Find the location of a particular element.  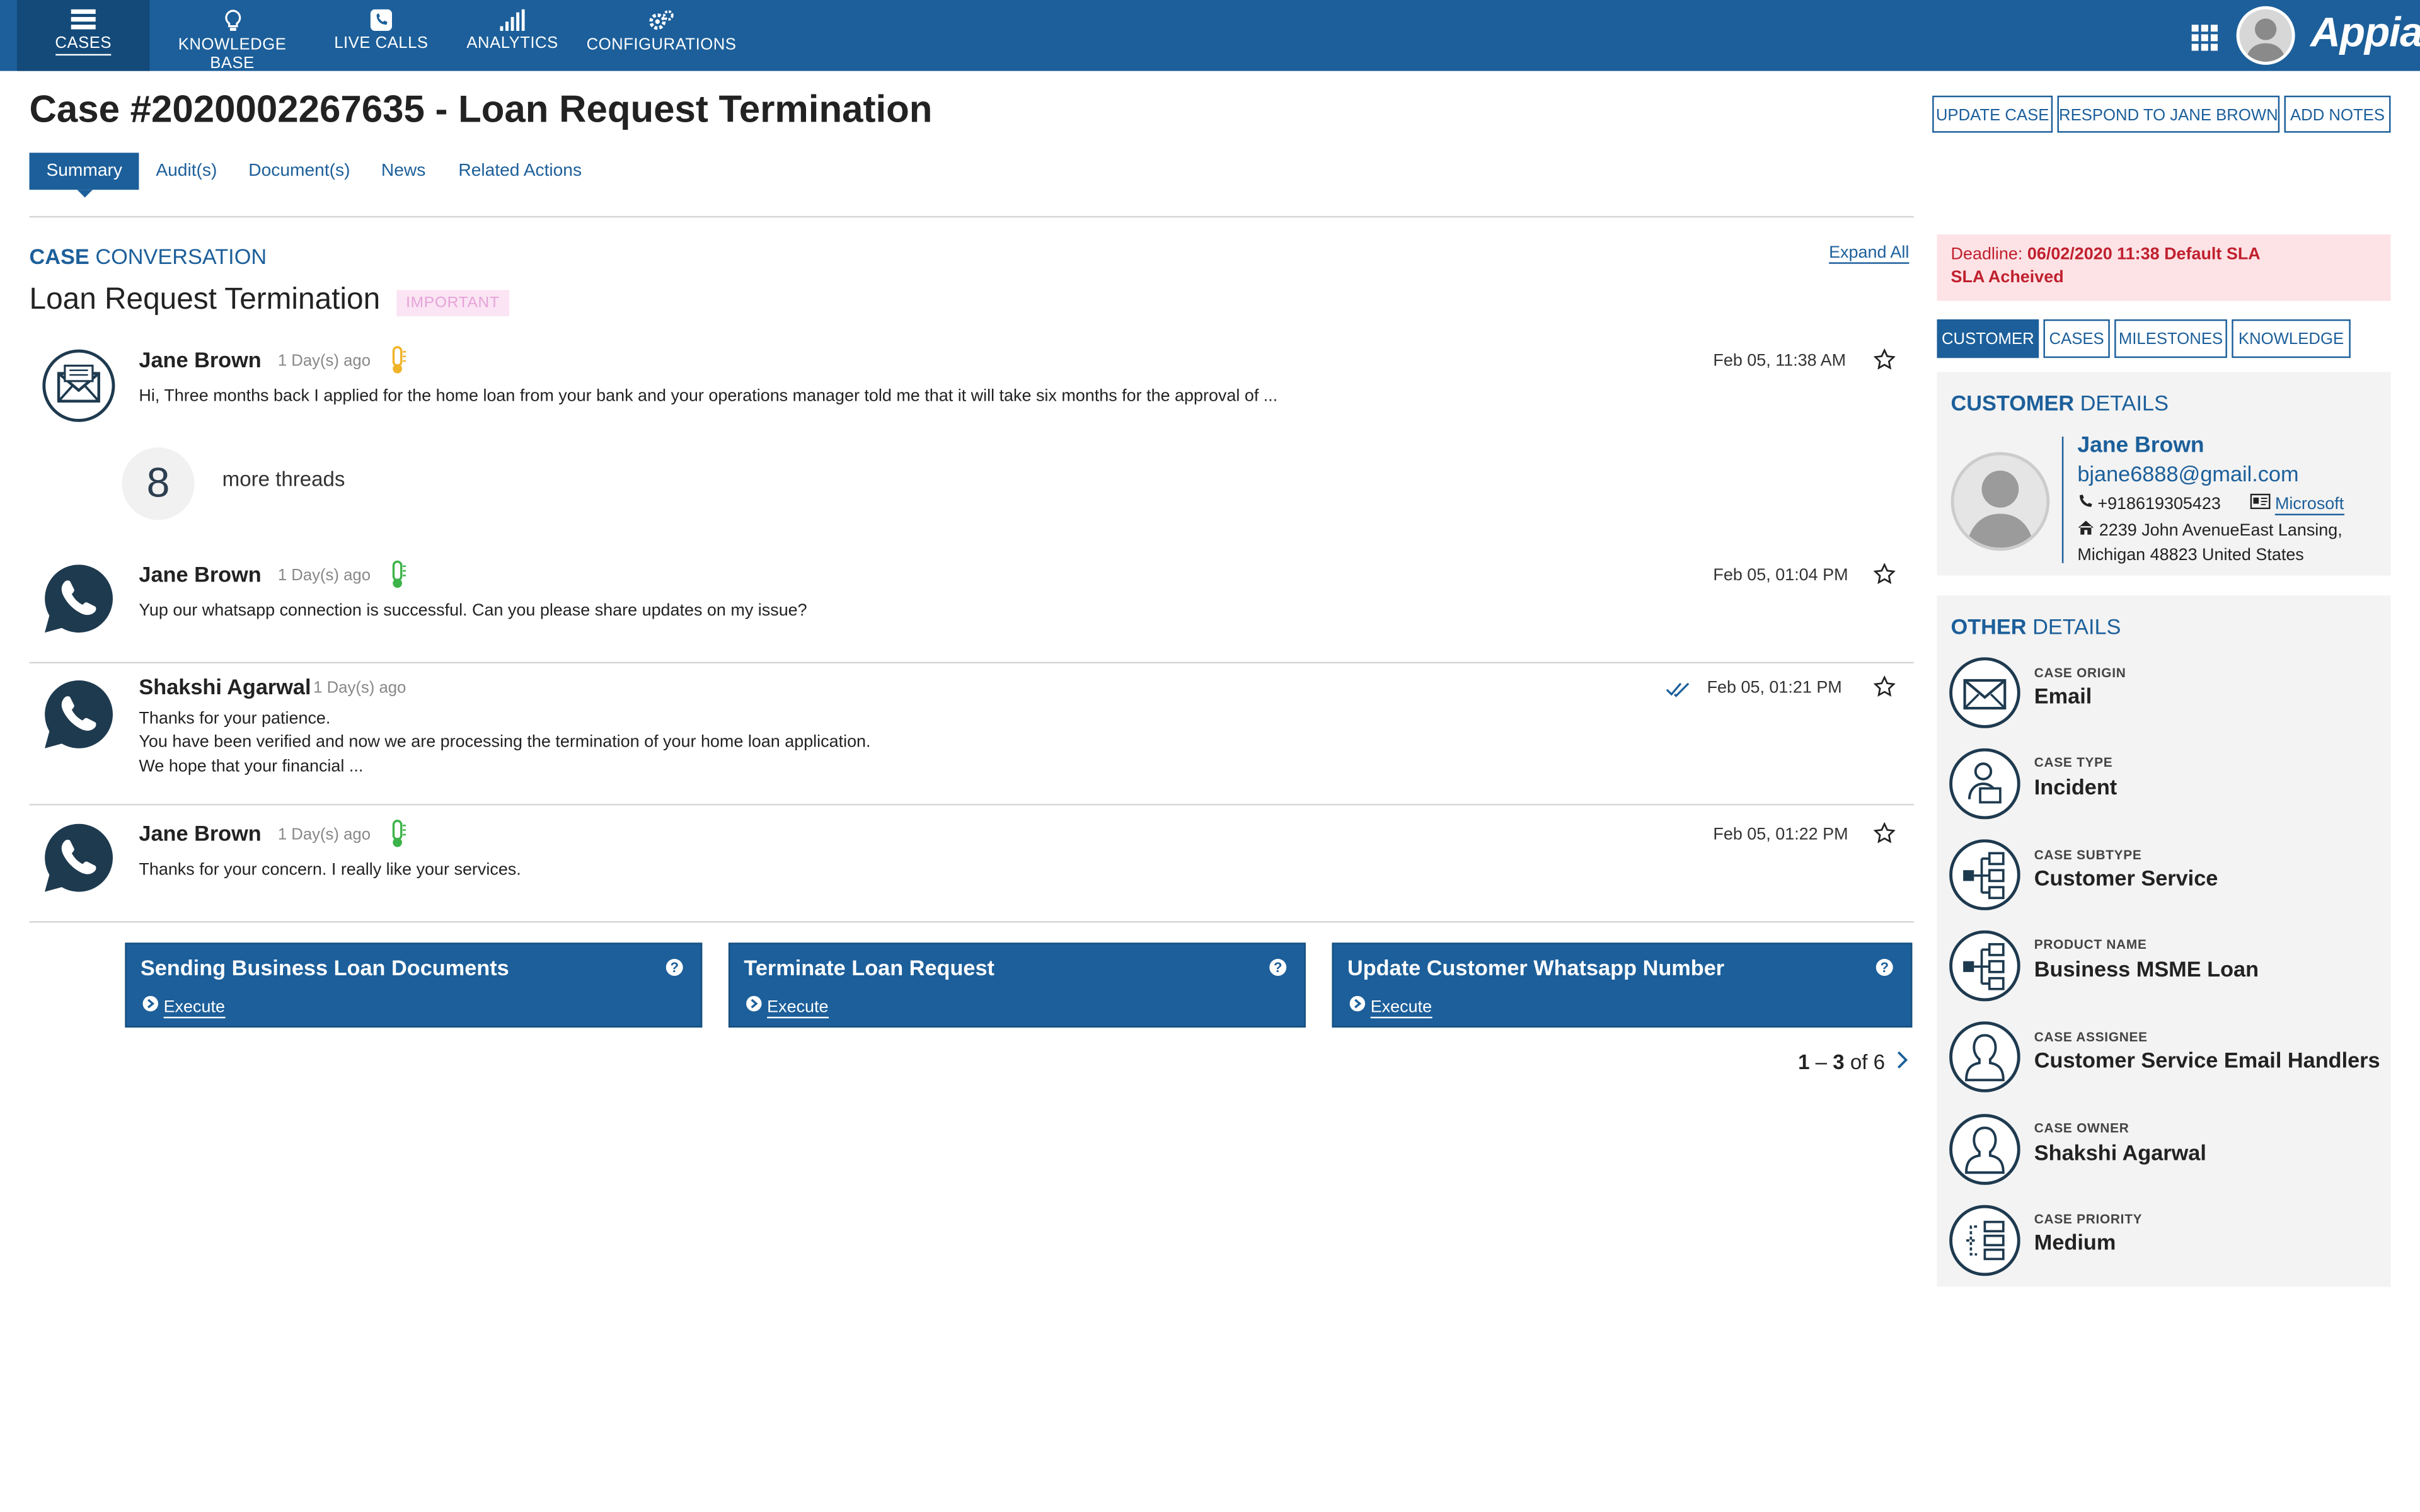

nav-knowledge-base: KNOWLEDGE BASE is located at coordinates (232, 36).